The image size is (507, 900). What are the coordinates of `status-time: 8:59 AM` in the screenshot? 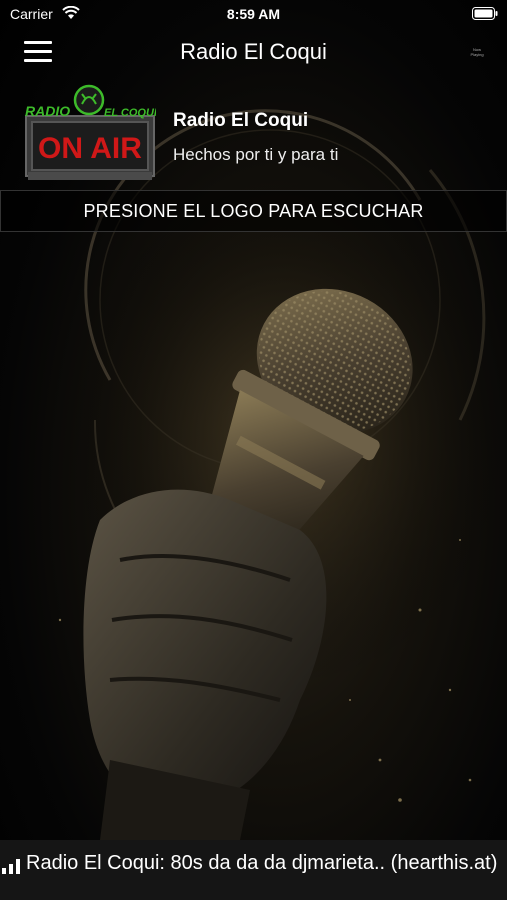 It's located at (253, 14).